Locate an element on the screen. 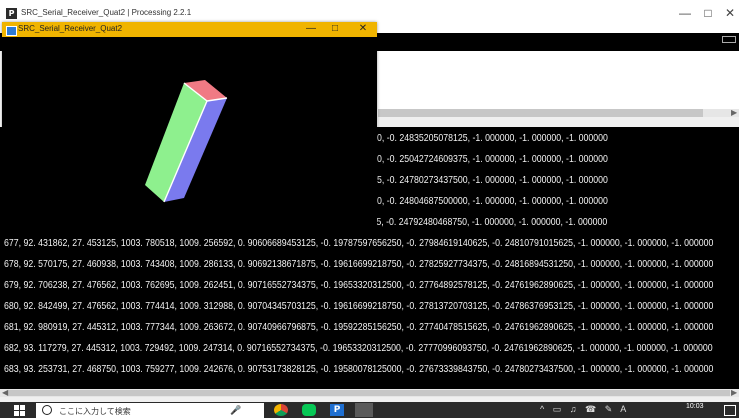 This screenshot has width=739, height=418. sketch-canvas is located at coordinates (186, 141).